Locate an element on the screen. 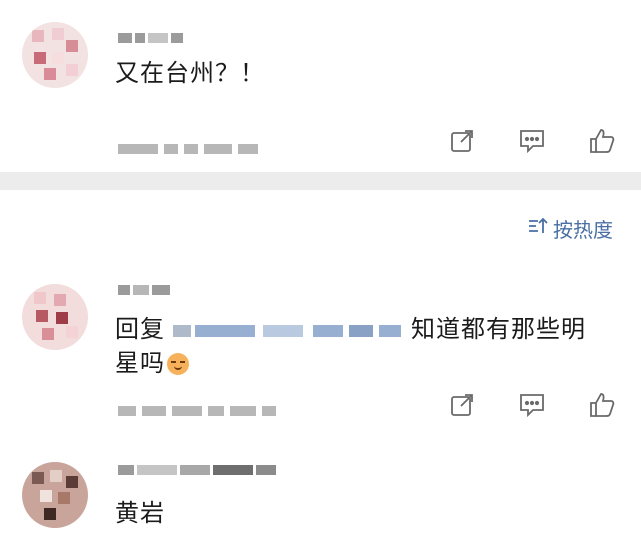  comment-text: 回复 知道都有那些明 星吗 is located at coordinates (370, 346).